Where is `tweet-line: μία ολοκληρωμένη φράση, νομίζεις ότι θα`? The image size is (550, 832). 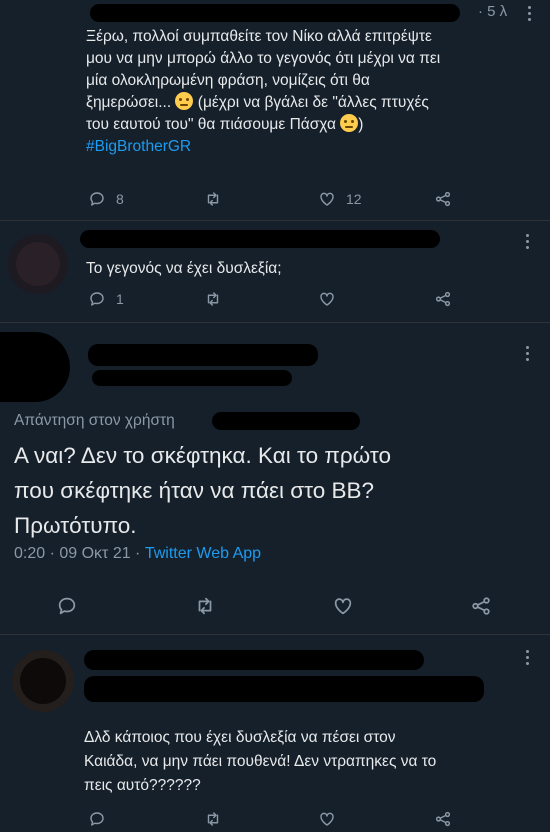 tweet-line: μία ολοκληρωμένη φράση, νομίζεις ότι θα is located at coordinates (228, 80).